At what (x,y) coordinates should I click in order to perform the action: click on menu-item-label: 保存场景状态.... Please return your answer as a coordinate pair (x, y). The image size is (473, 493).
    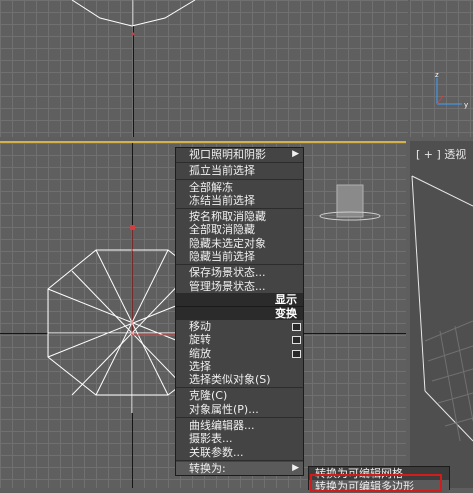
    Looking at the image, I should click on (227, 273).